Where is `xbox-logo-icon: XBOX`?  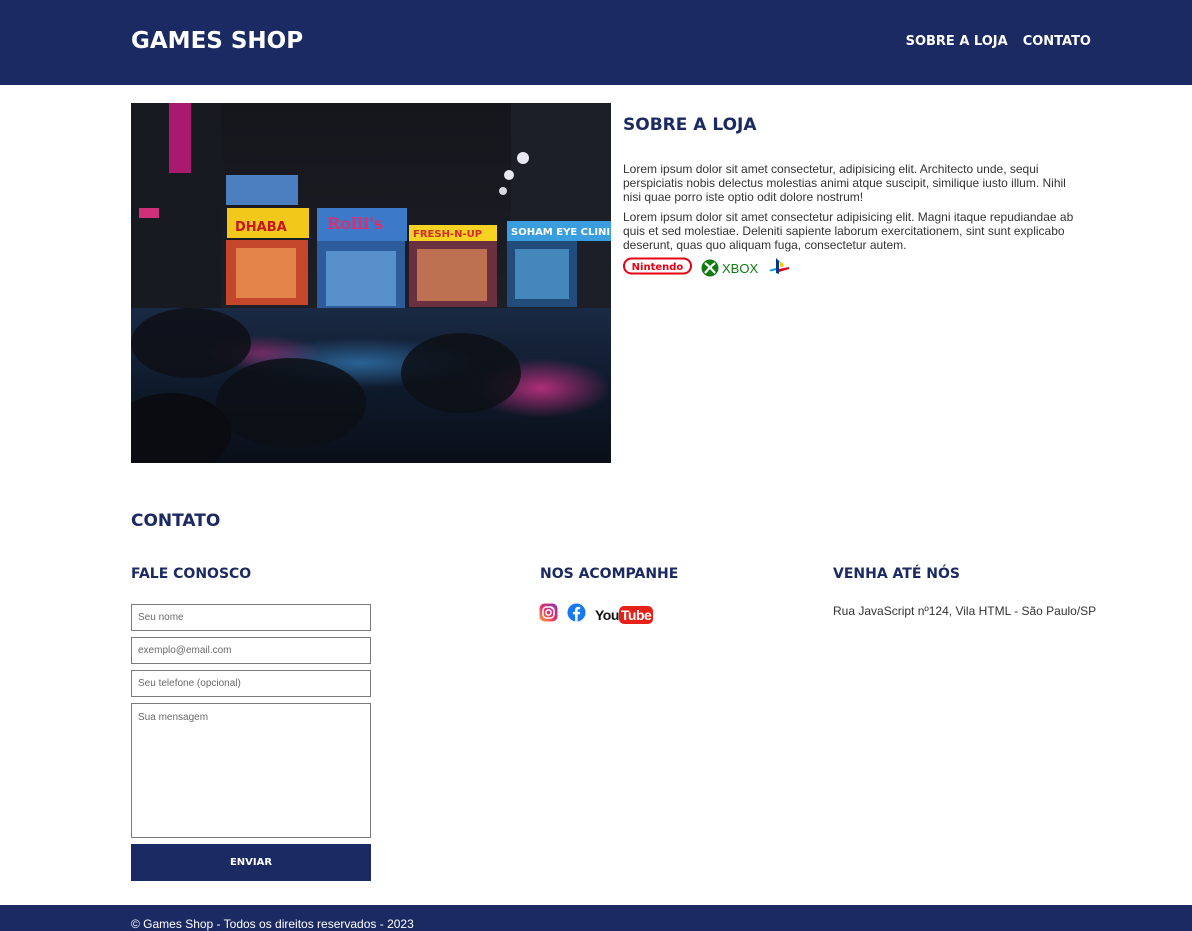 xbox-logo-icon: XBOX is located at coordinates (729, 268).